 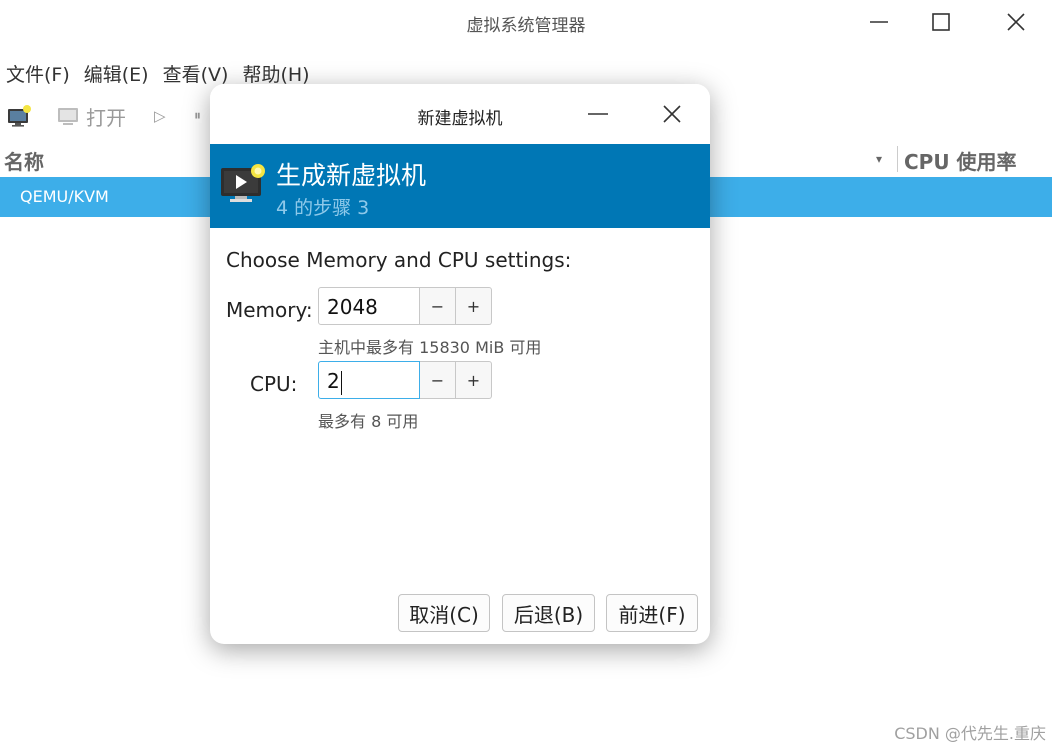 I want to click on pause-button: ⏸, so click(x=197, y=116).